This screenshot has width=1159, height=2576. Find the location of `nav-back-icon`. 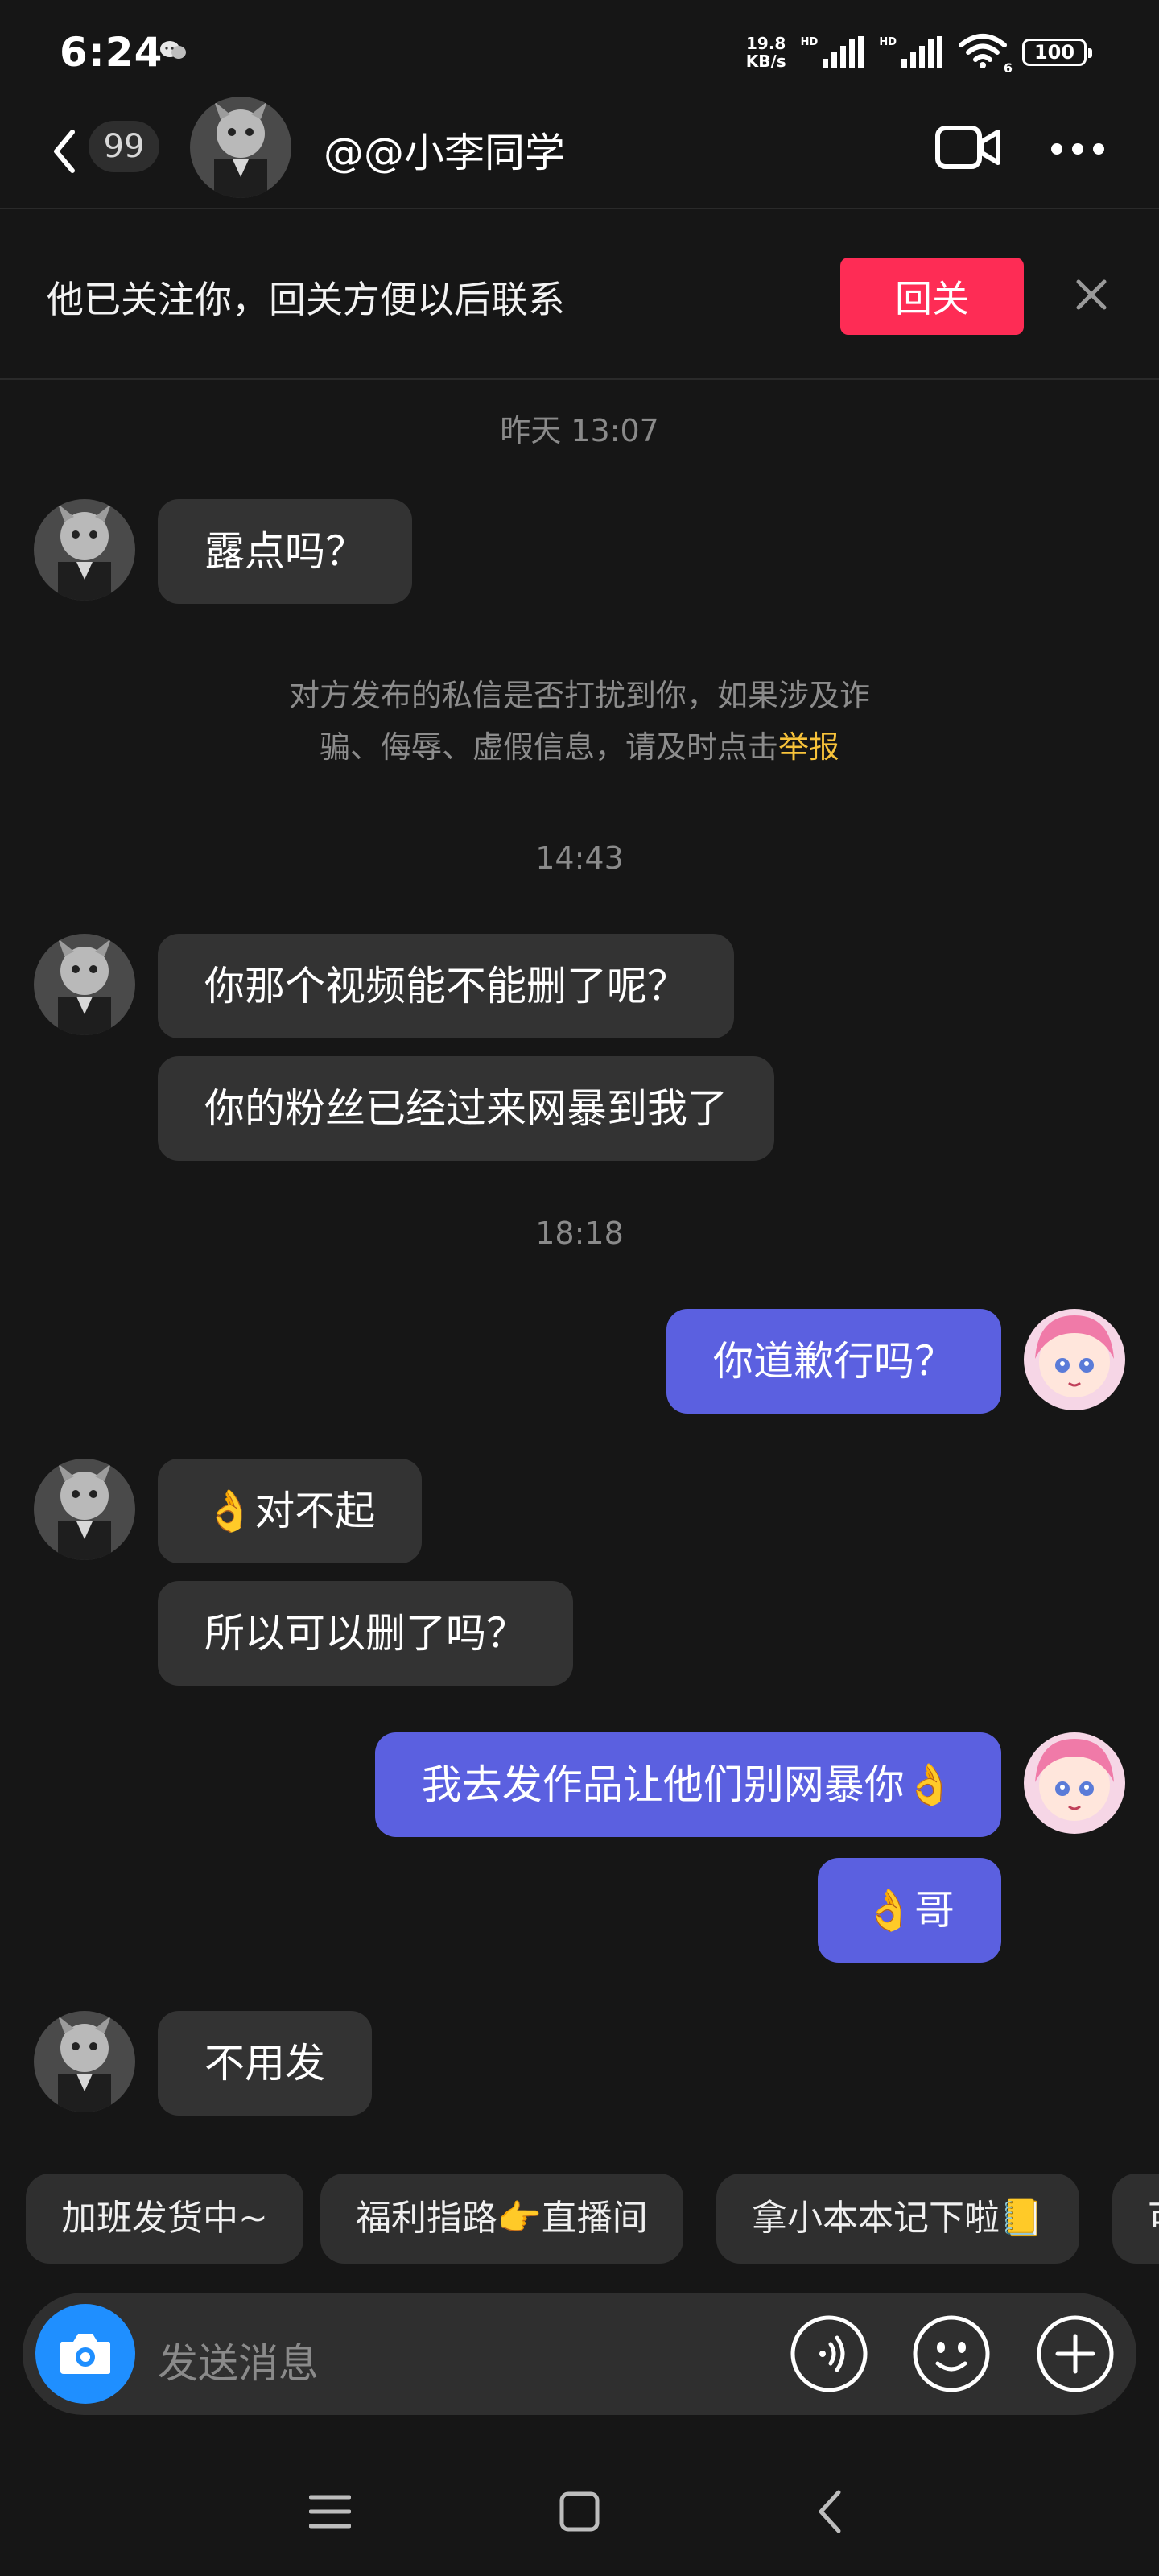

nav-back-icon is located at coordinates (831, 2513).